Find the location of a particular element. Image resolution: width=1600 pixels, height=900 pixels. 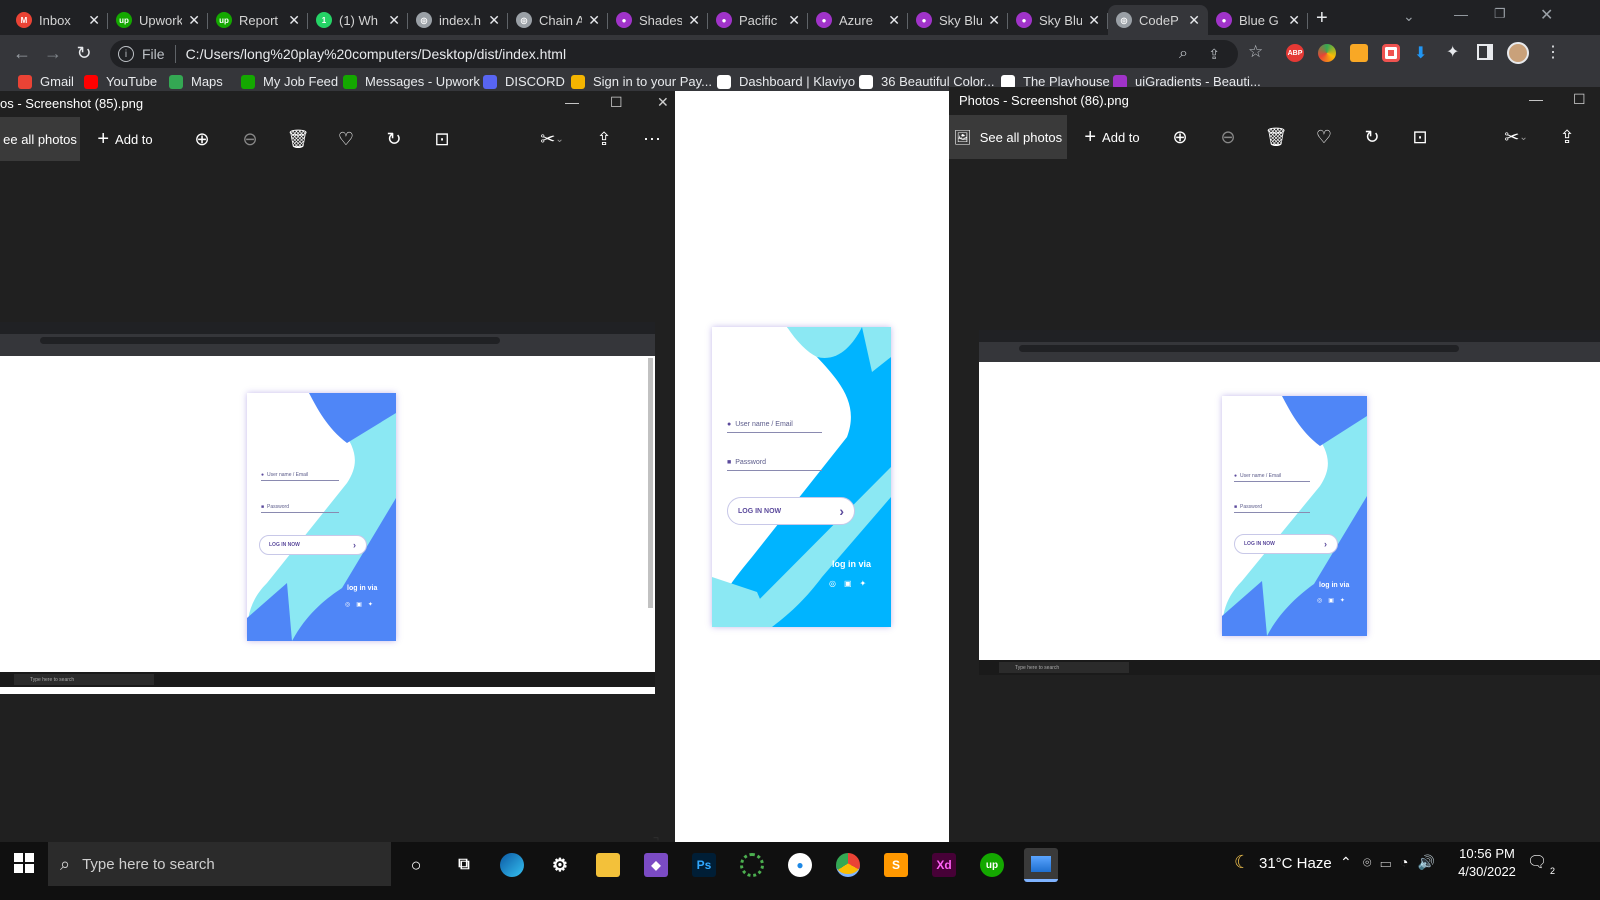

taskbar-search: ⌕ Type here to search is located at coordinates (219, 864).